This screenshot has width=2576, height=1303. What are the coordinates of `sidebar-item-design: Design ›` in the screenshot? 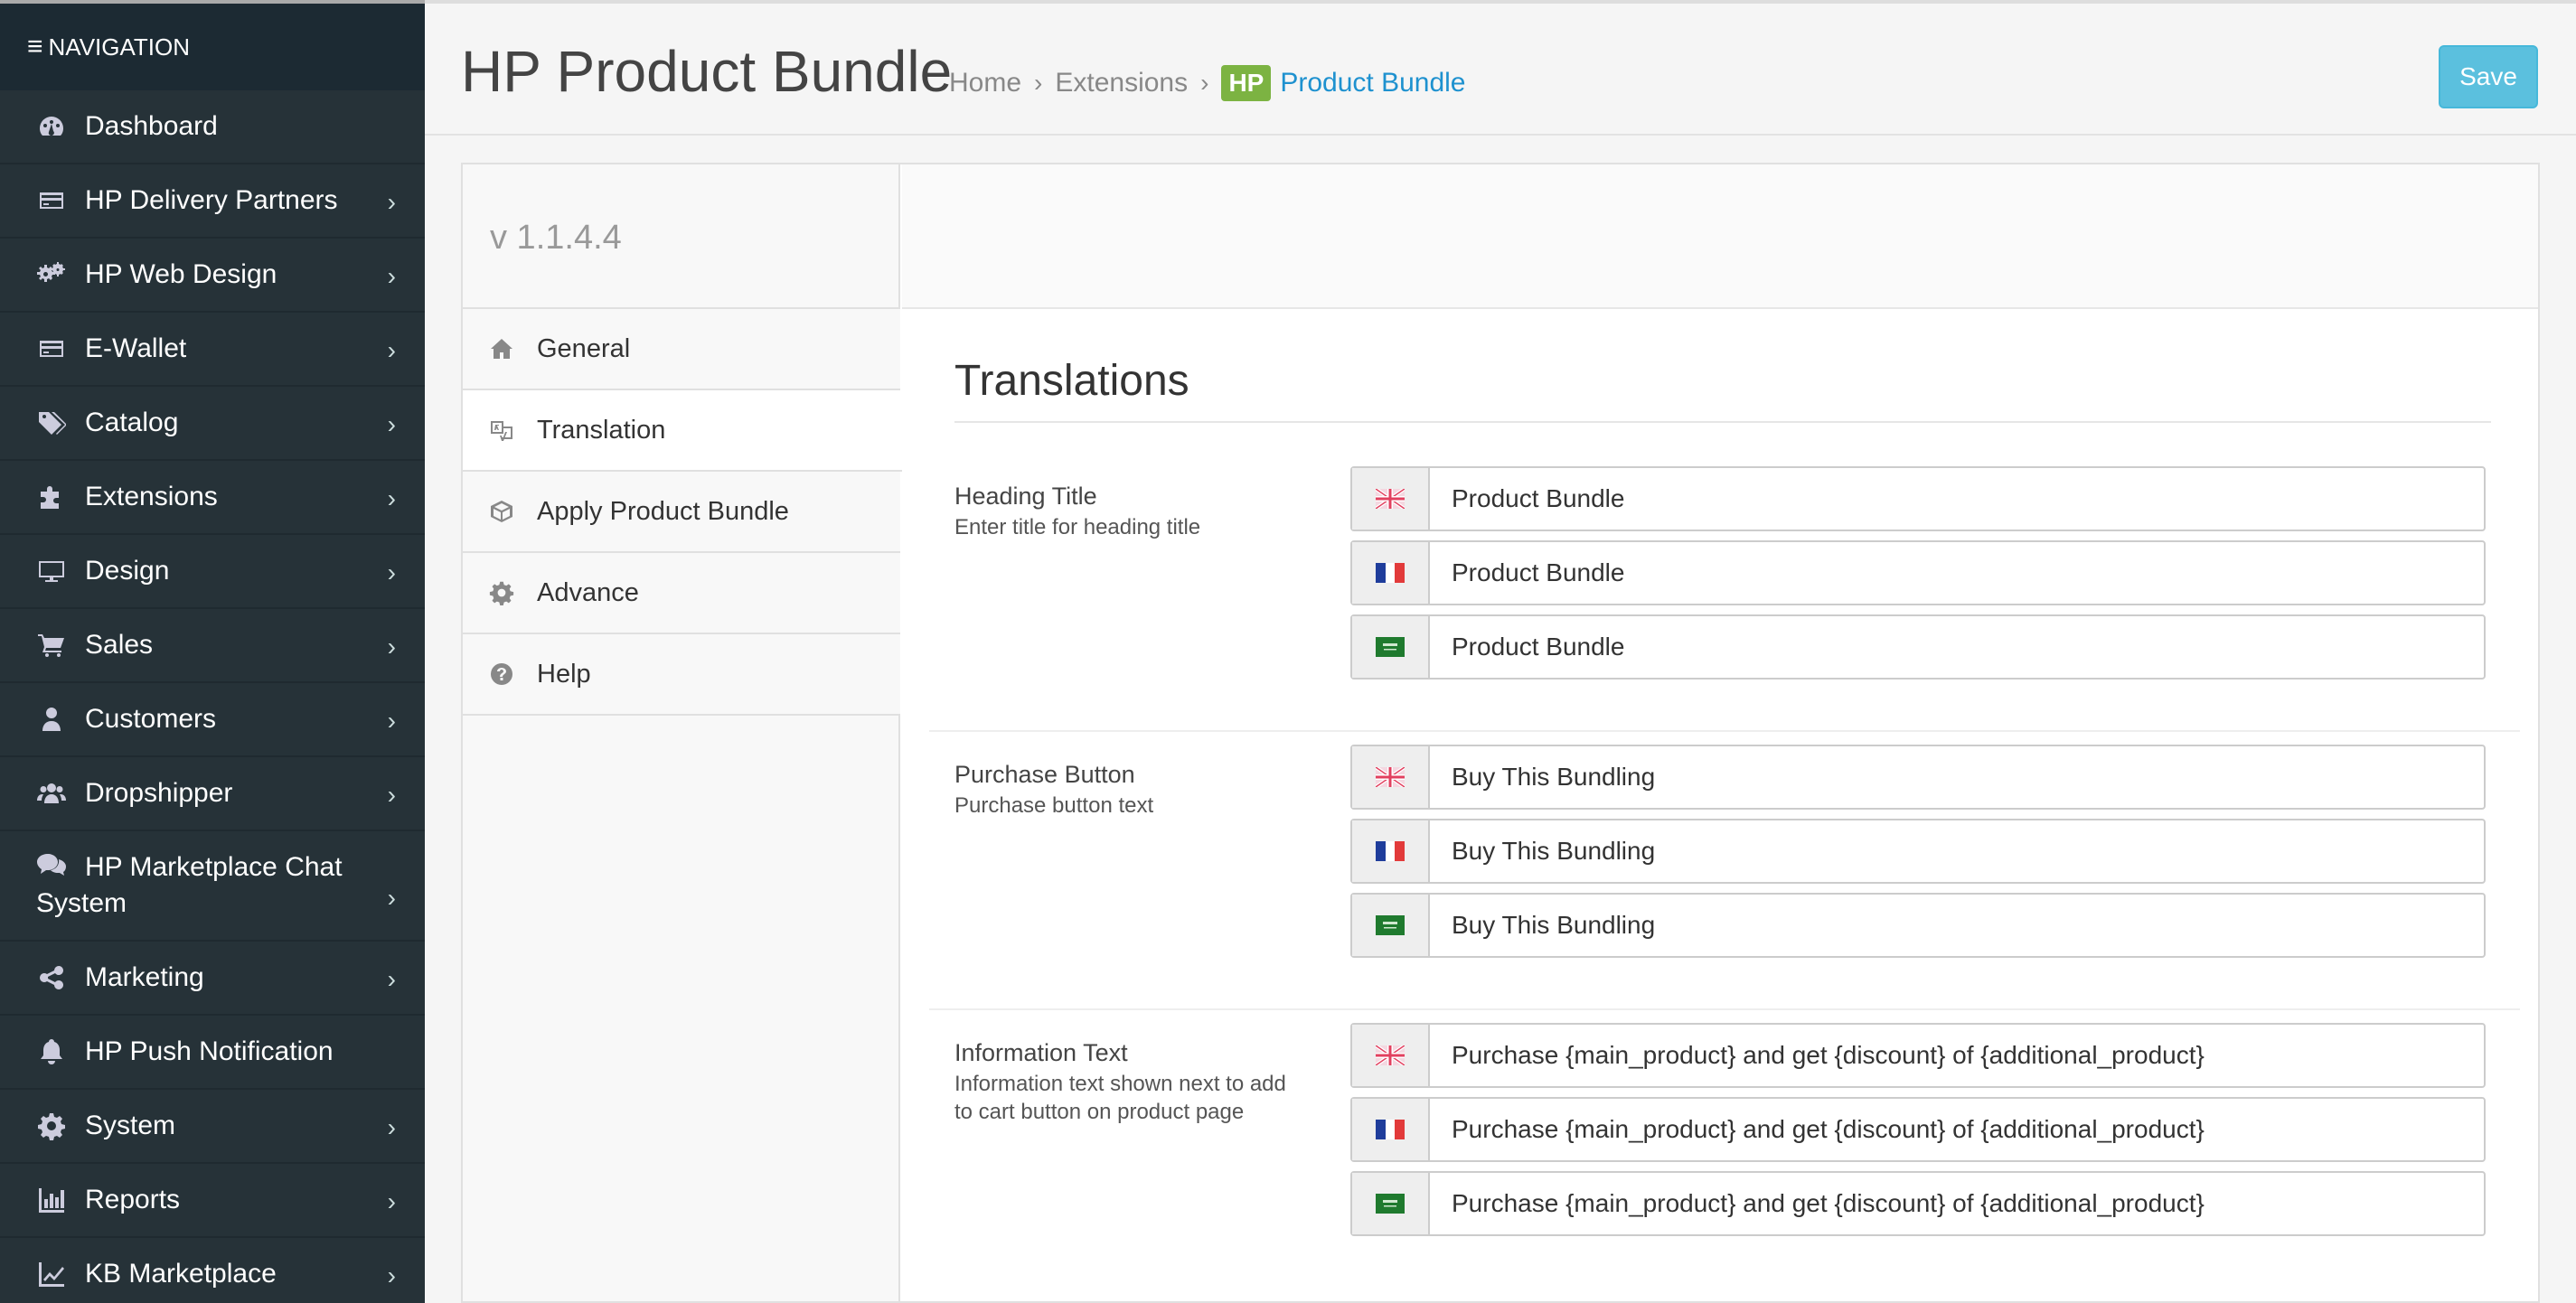 It's located at (213, 572).